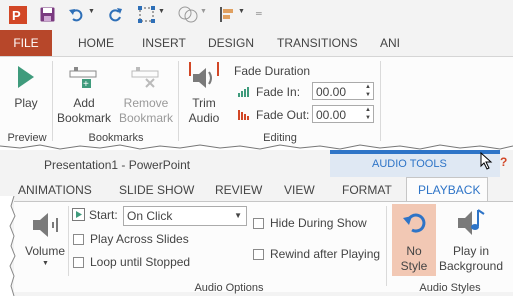 Image resolution: width=513 pixels, height=296 pixels. I want to click on tab-animations-partial: ANI, so click(390, 43).